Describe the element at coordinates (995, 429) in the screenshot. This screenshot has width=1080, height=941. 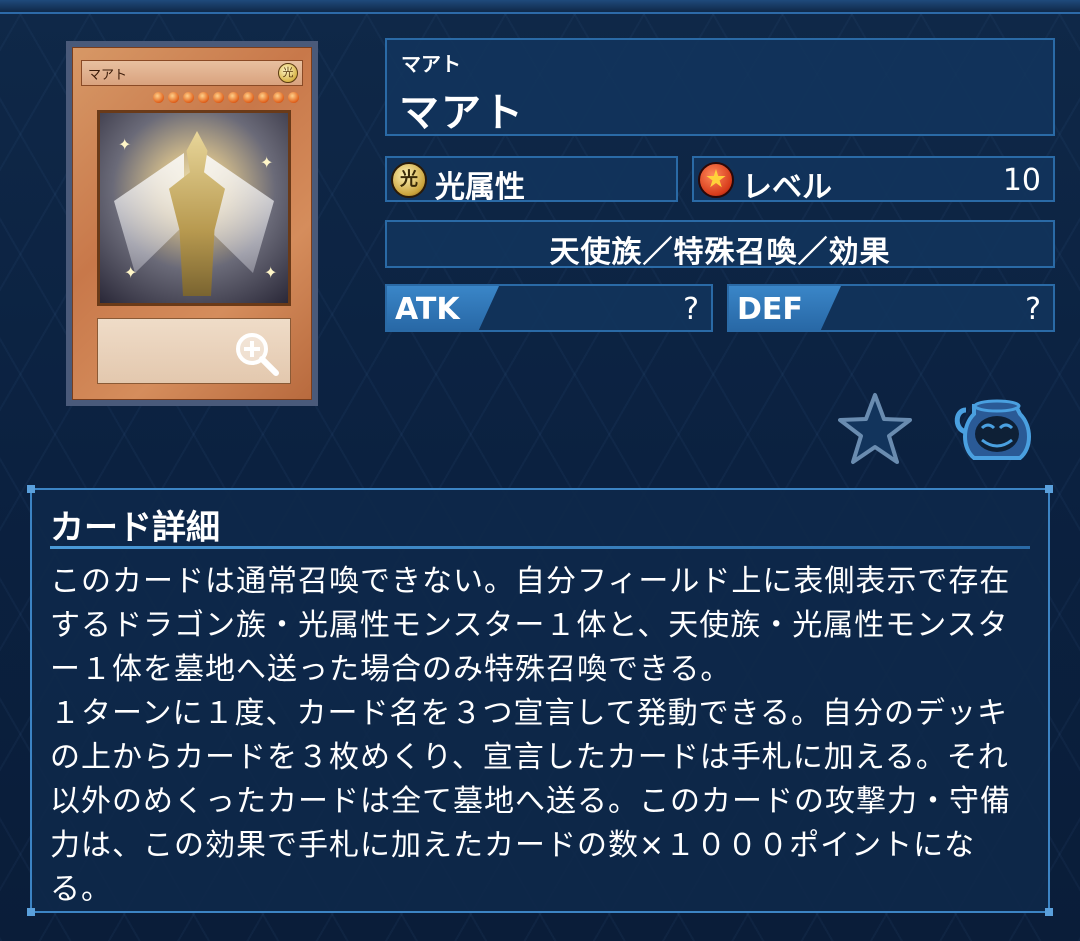
I see `pot-of-greed-icon` at that location.